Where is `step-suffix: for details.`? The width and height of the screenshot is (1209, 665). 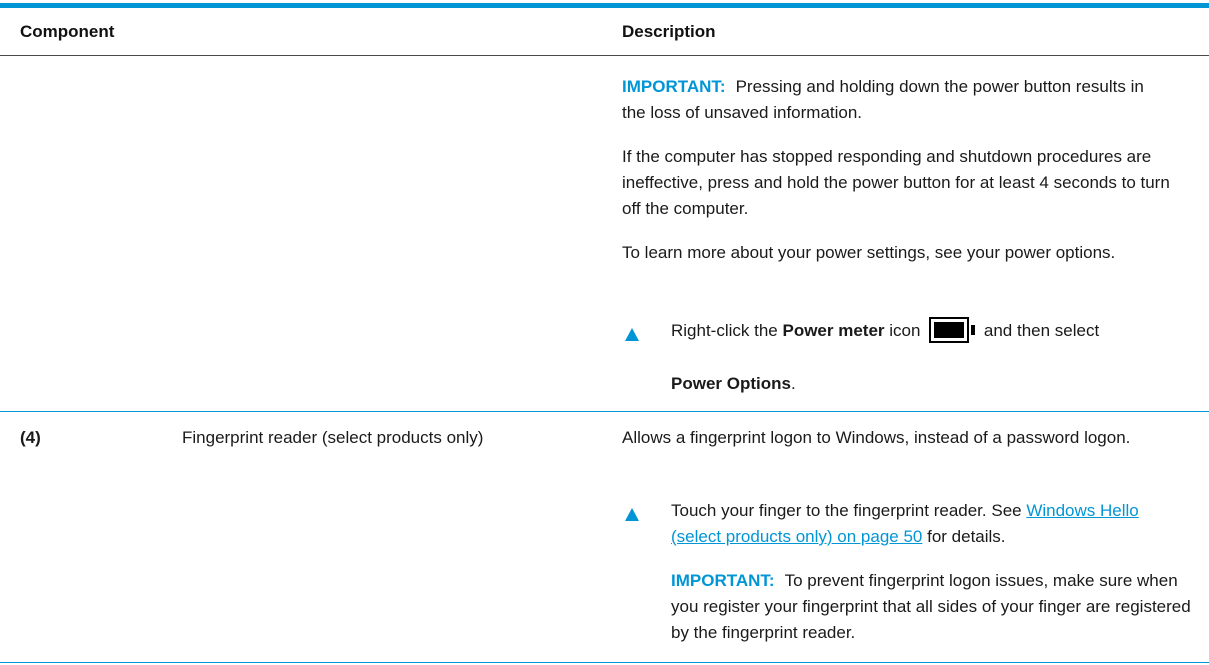 step-suffix: for details. is located at coordinates (964, 536).